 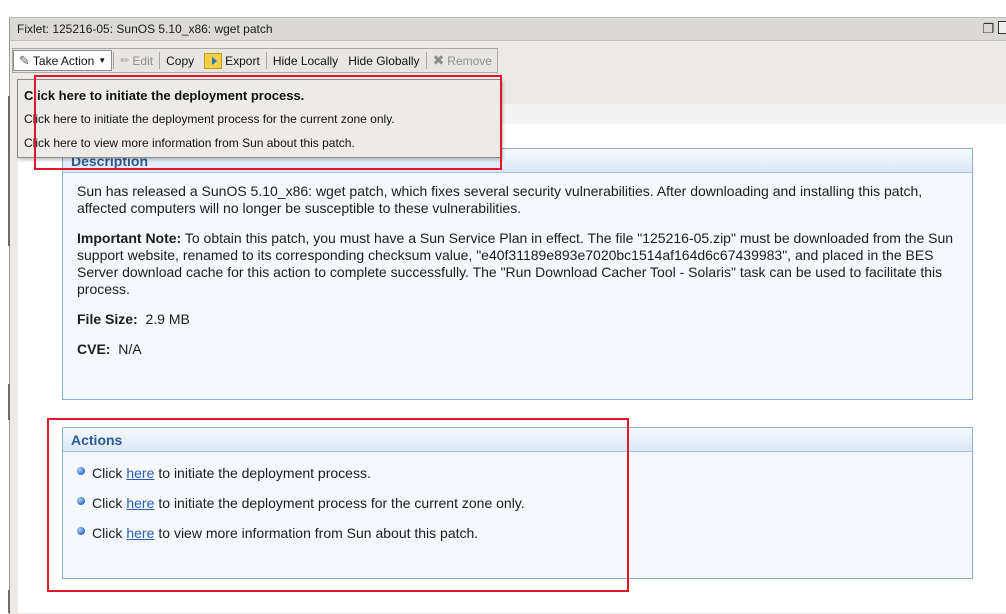 What do you see at coordinates (242, 60) in the screenshot?
I see `export-label: Export` at bounding box center [242, 60].